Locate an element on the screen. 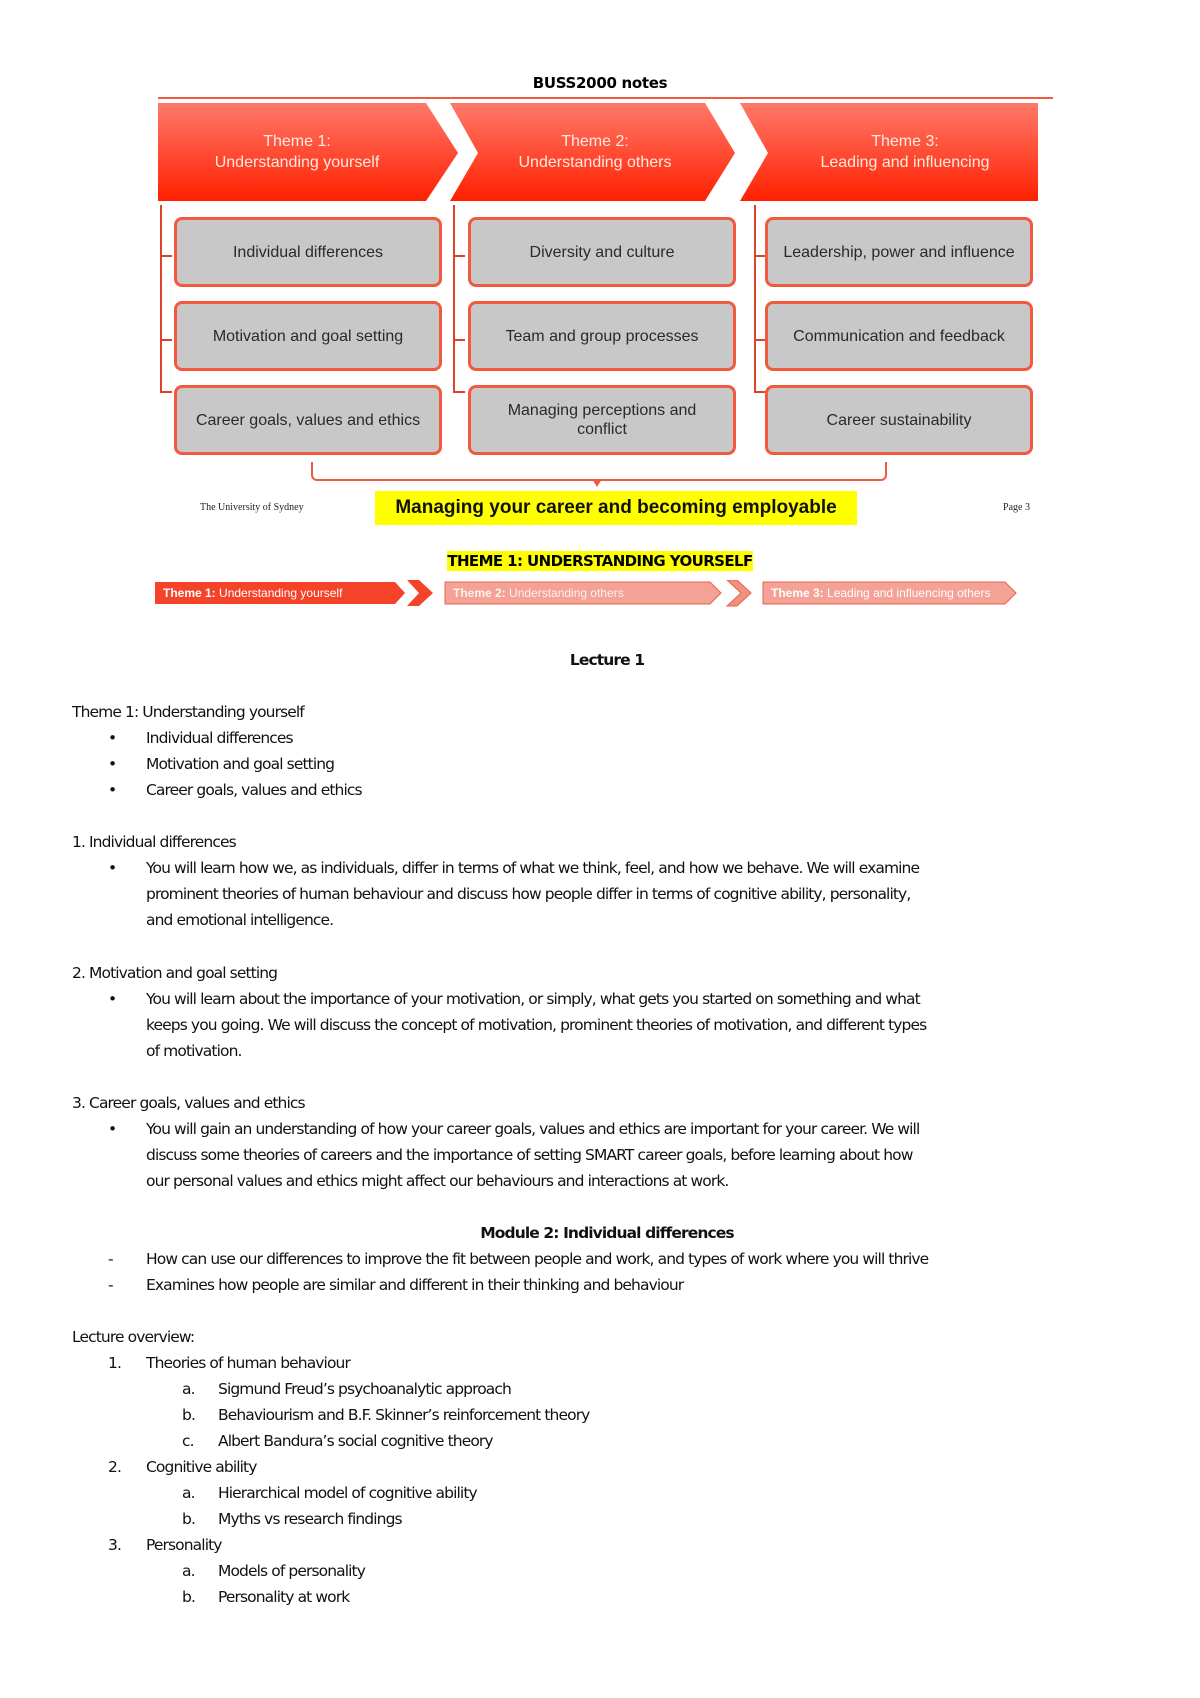  theme-2-arrow-label: Theme 2: Understanding others is located at coordinates (538, 593).